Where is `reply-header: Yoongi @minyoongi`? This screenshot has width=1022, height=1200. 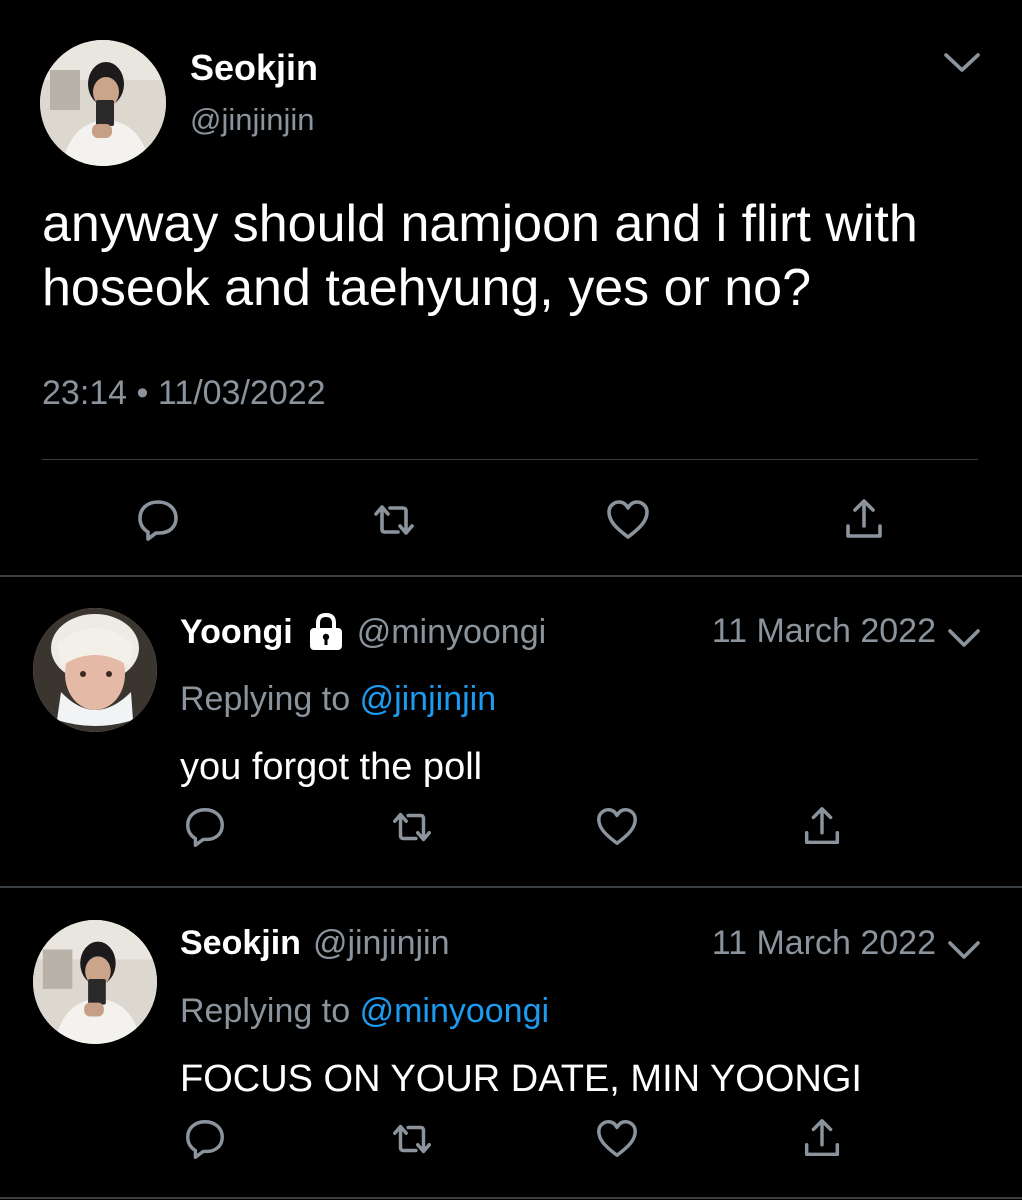 reply-header: Yoongi @minyoongi is located at coordinates (363, 632).